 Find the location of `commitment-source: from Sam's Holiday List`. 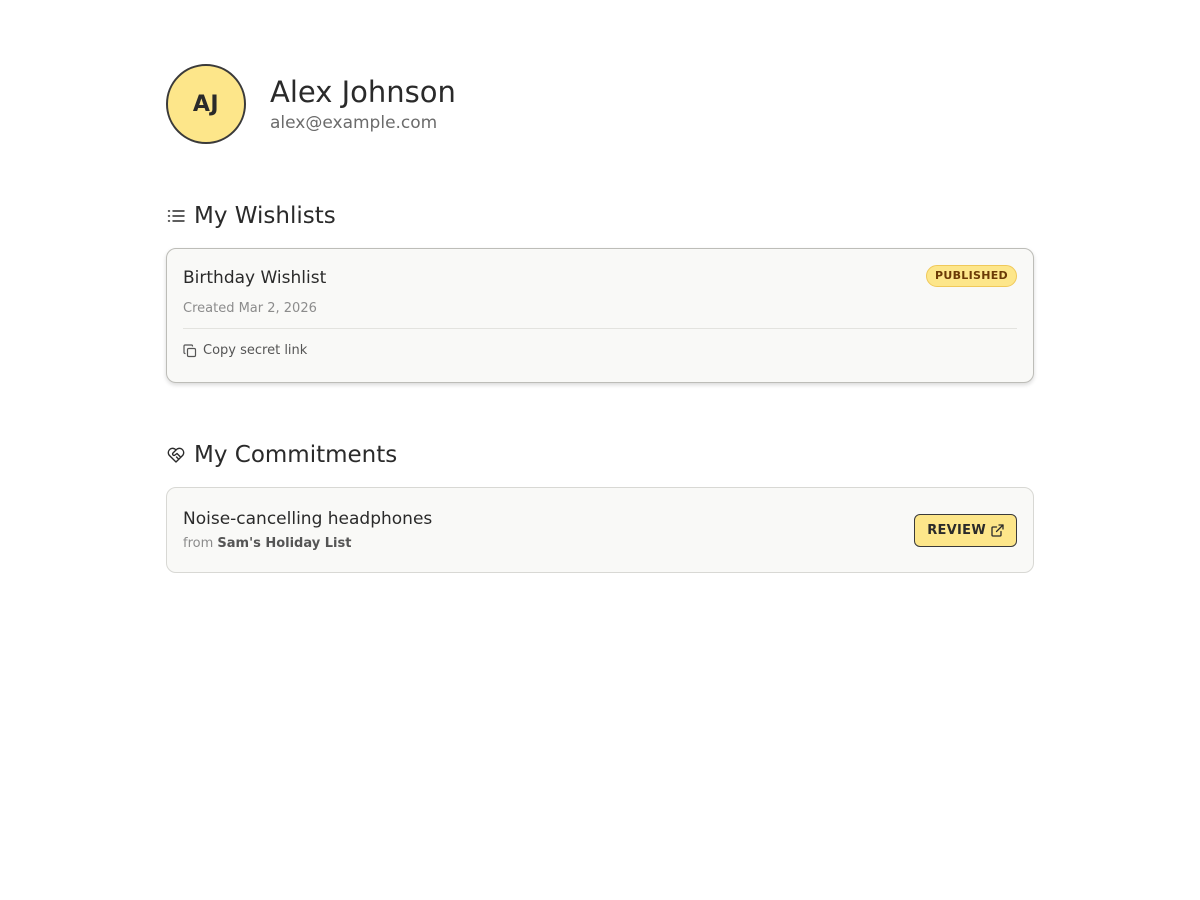

commitment-source: from Sam's Holiday List is located at coordinates (307, 543).